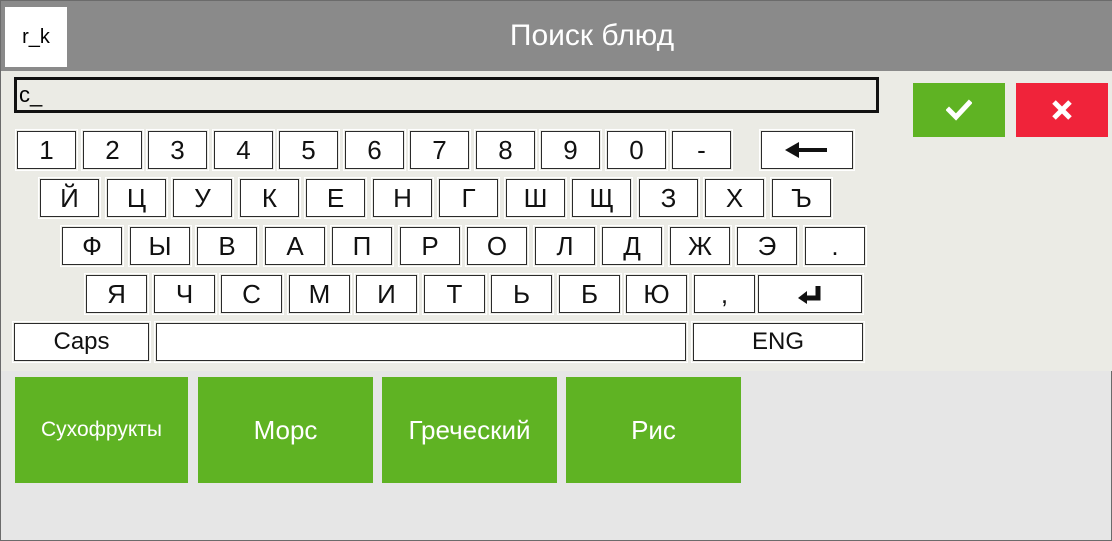 The width and height of the screenshot is (1112, 541). I want to click on key-8: 8, so click(505, 150).